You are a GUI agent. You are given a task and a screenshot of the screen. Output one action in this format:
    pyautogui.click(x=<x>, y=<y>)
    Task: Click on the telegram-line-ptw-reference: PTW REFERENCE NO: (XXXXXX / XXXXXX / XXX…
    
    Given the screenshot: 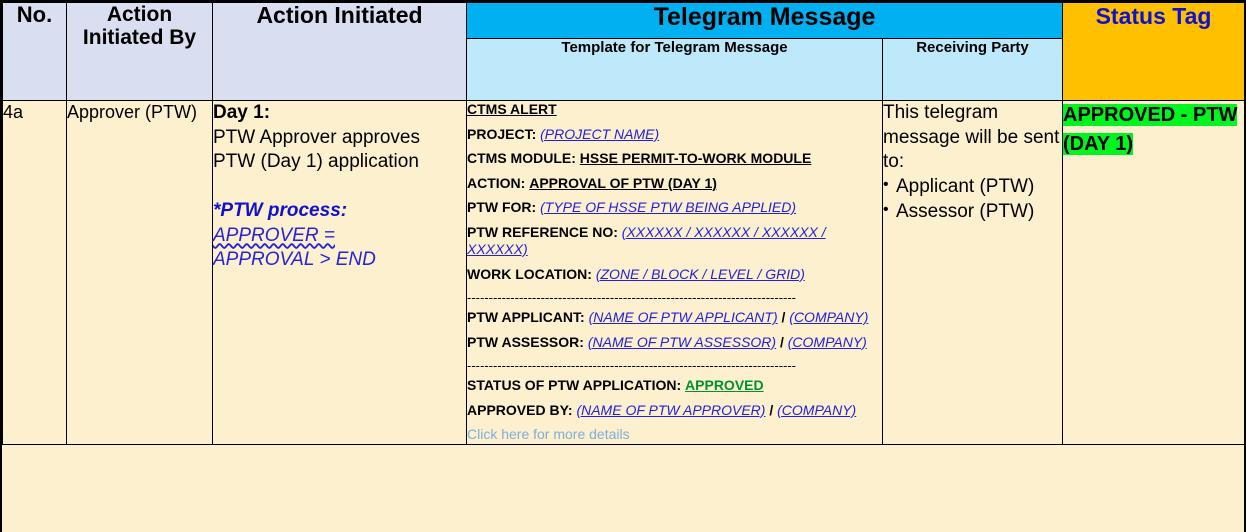 What is the action you would take?
    pyautogui.click(x=674, y=241)
    